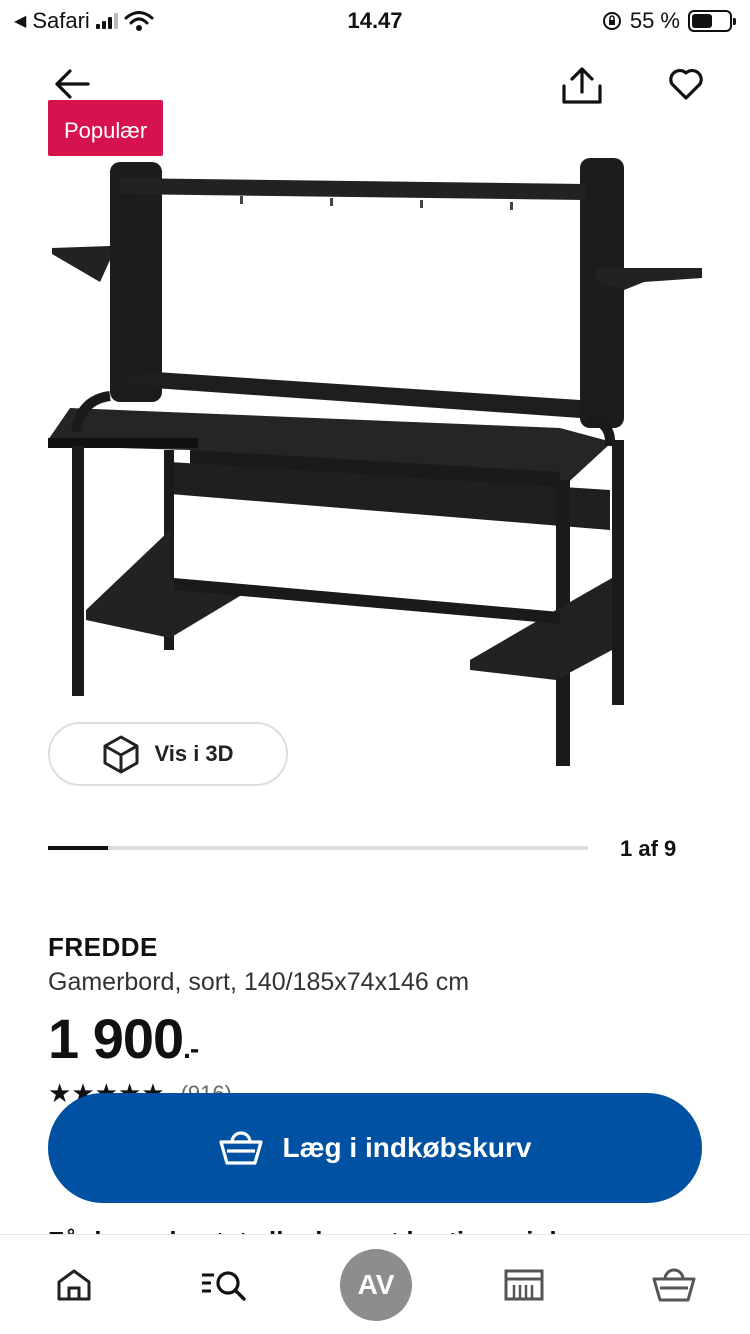  I want to click on image-pager-count: 1 af 9, so click(648, 848).